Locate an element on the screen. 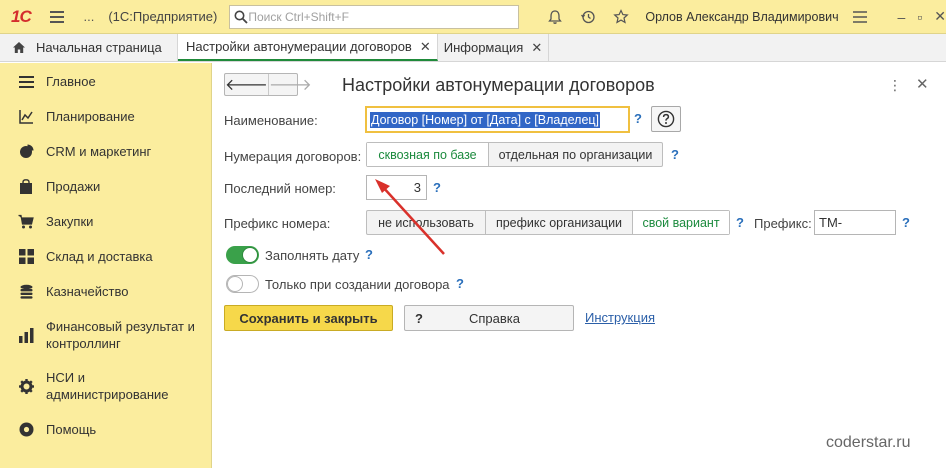 Image resolution: width=946 pixels, height=468 pixels. prefix-option-organization: префикс организации is located at coordinates (558, 222).